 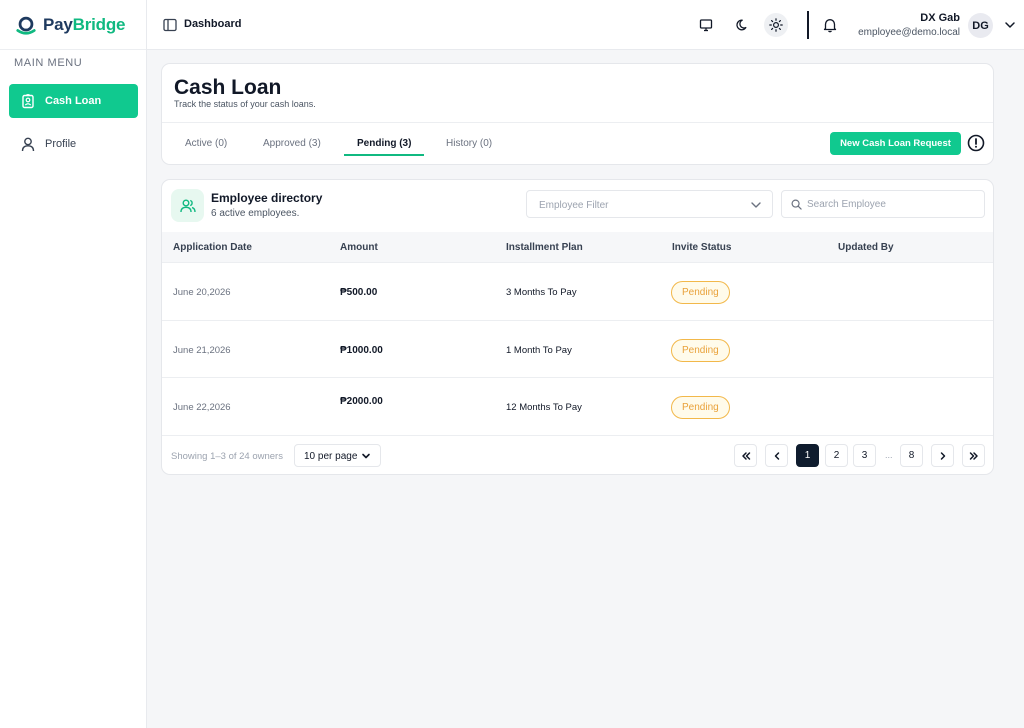 I want to click on loan-amount: ₱2000.00, so click(x=361, y=401).